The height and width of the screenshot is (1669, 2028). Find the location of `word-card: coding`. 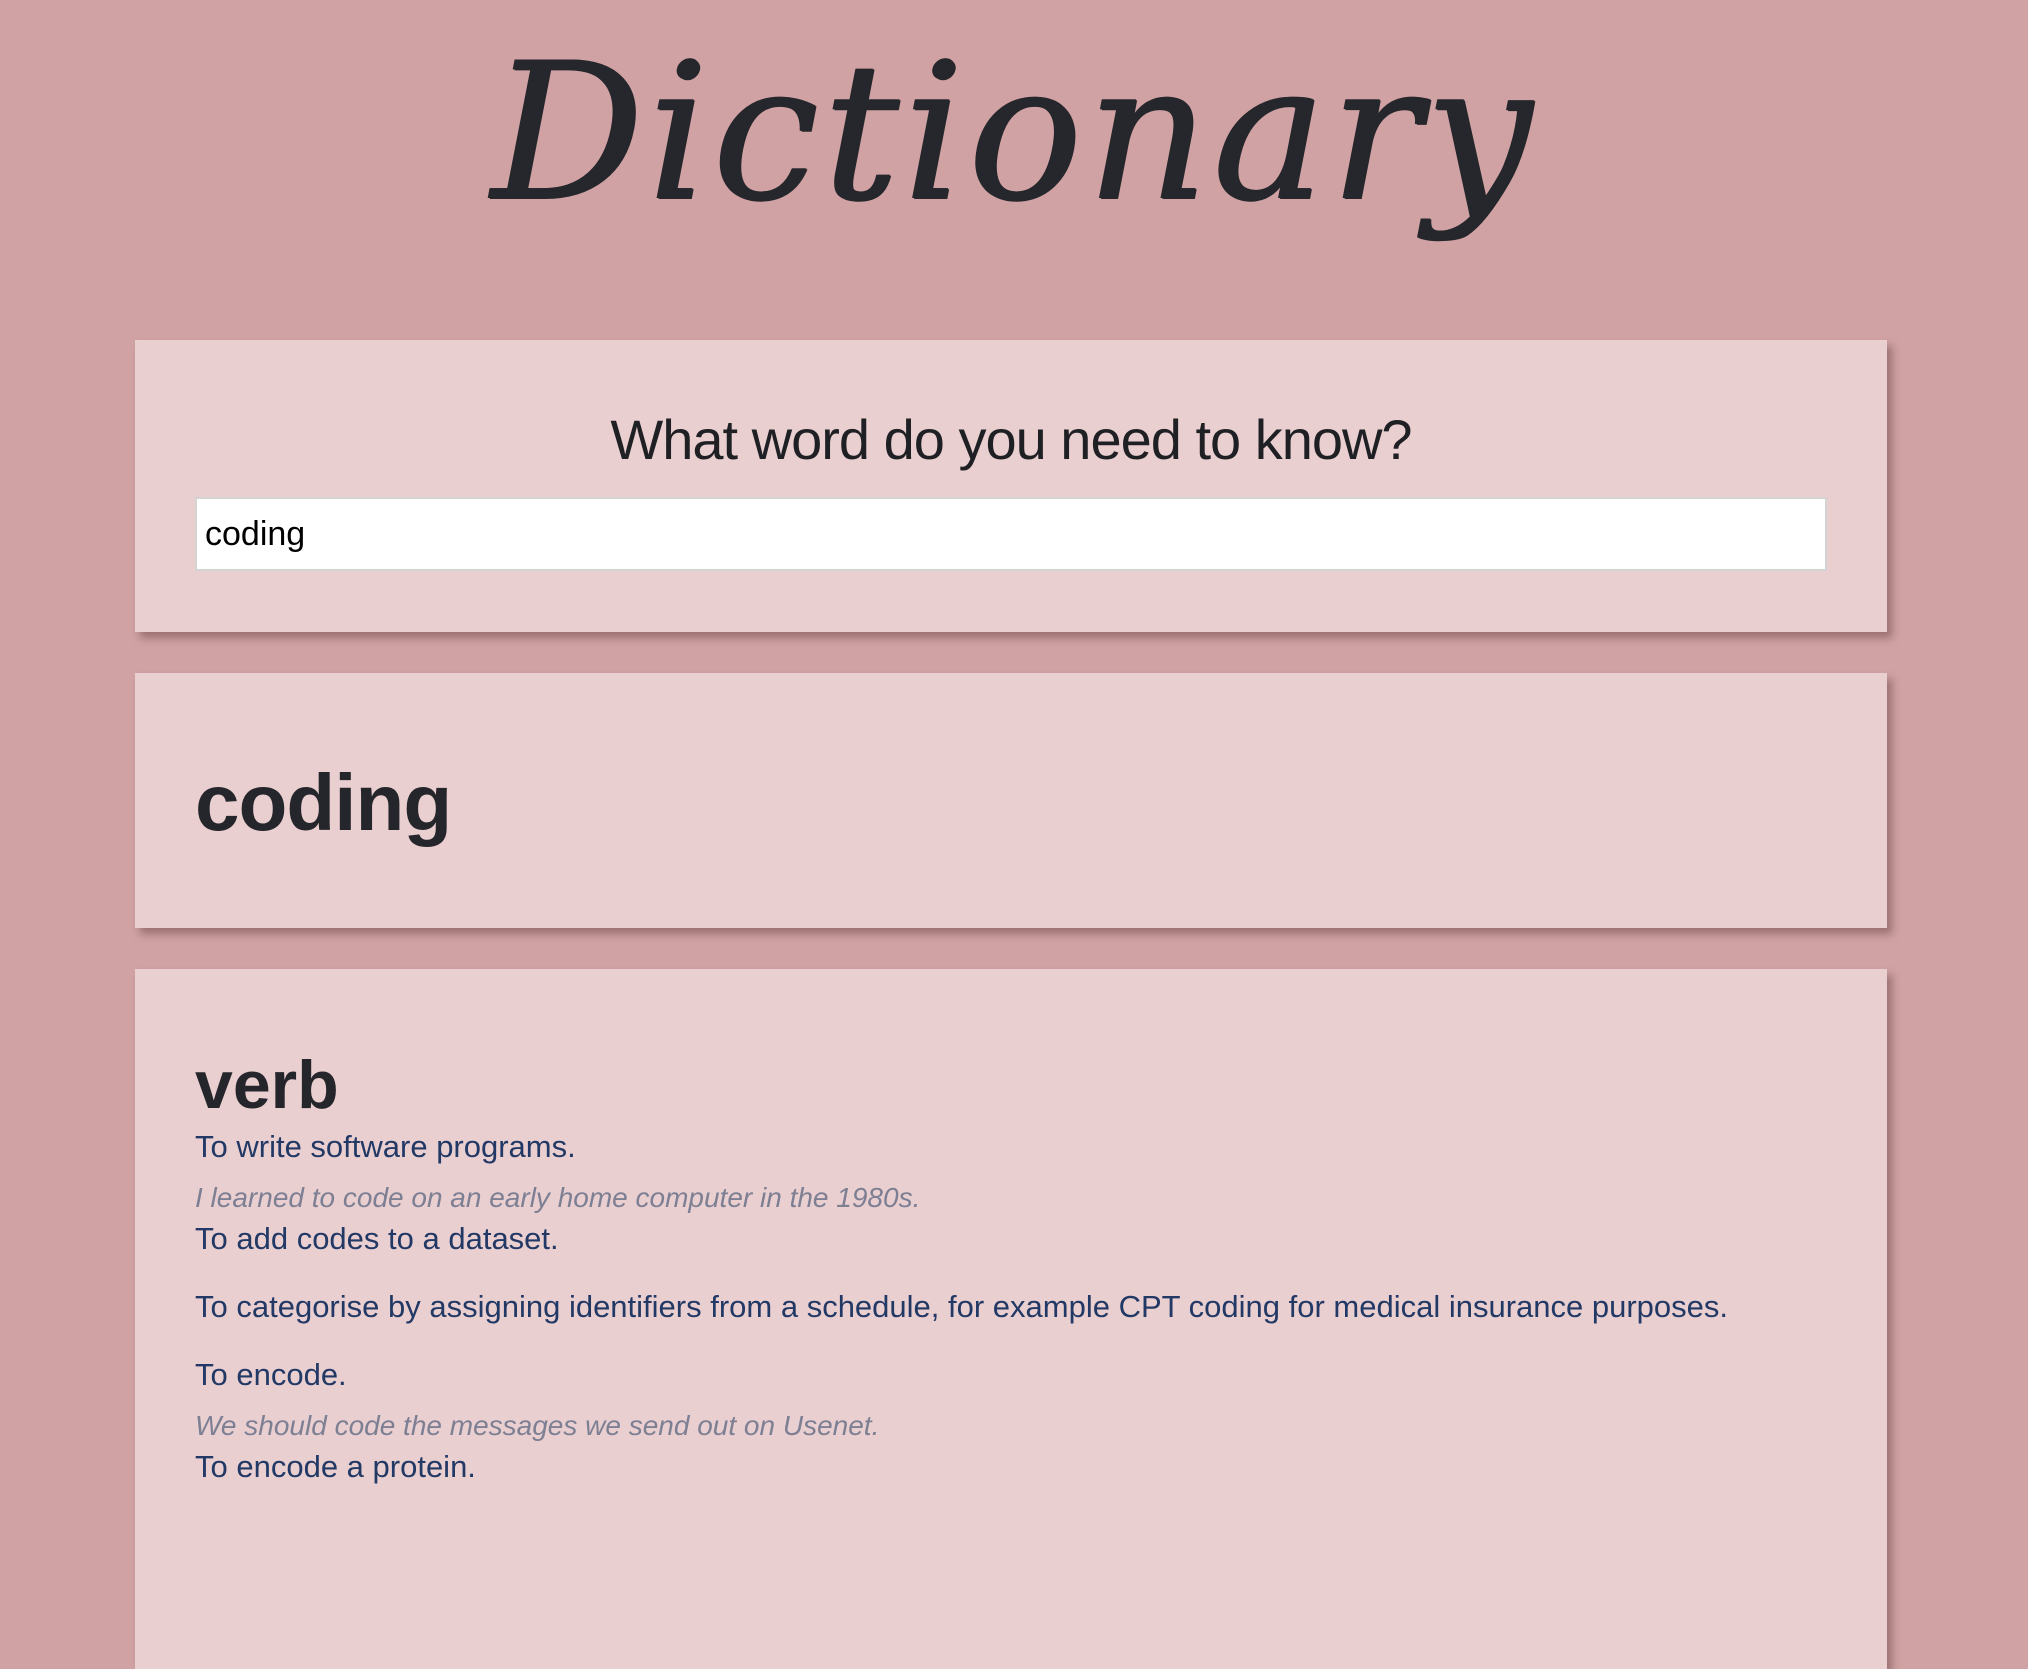

word-card: coding is located at coordinates (1011, 800).